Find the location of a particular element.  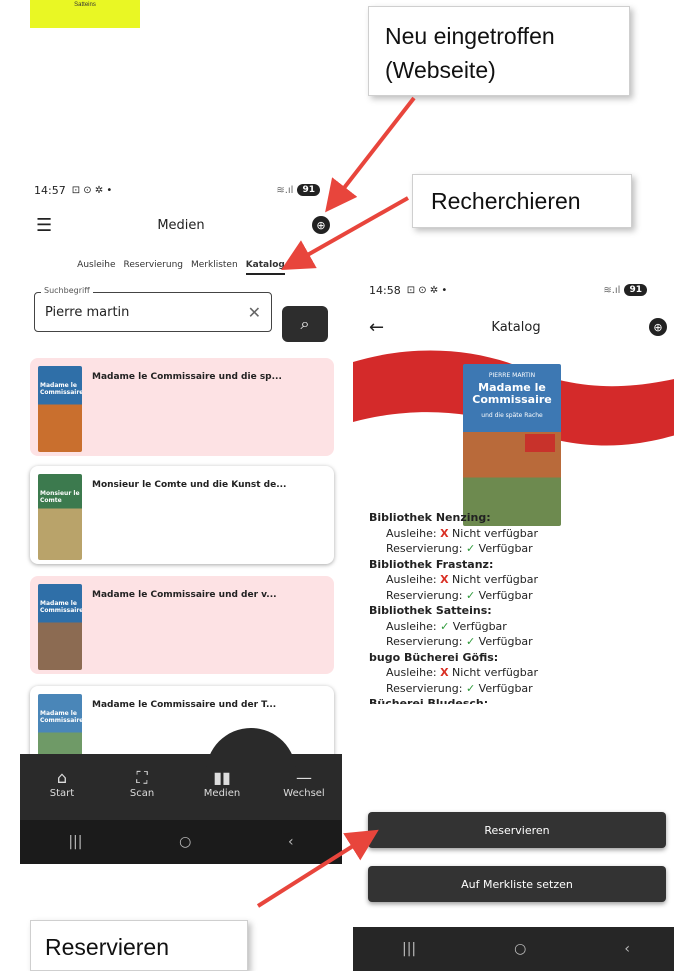

reserve-button: Reservieren is located at coordinates (517, 830).